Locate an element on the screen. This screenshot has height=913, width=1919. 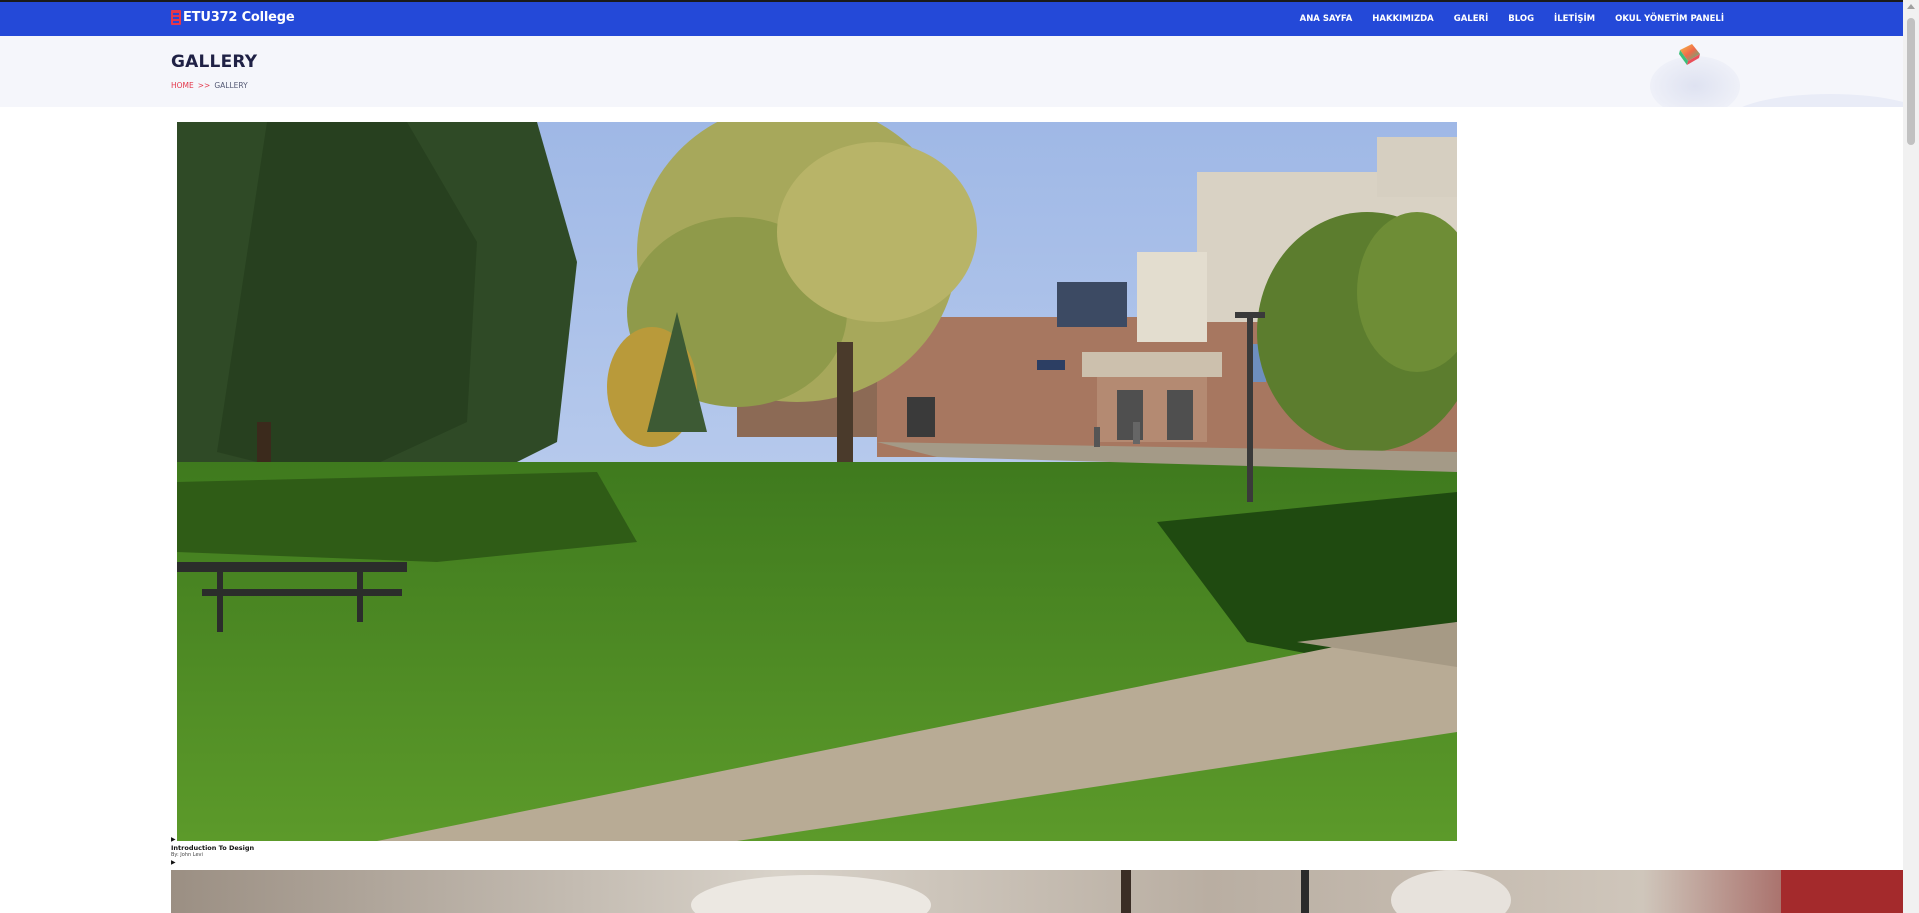
play-marker-icon: ▶ is located at coordinates (212, 840).